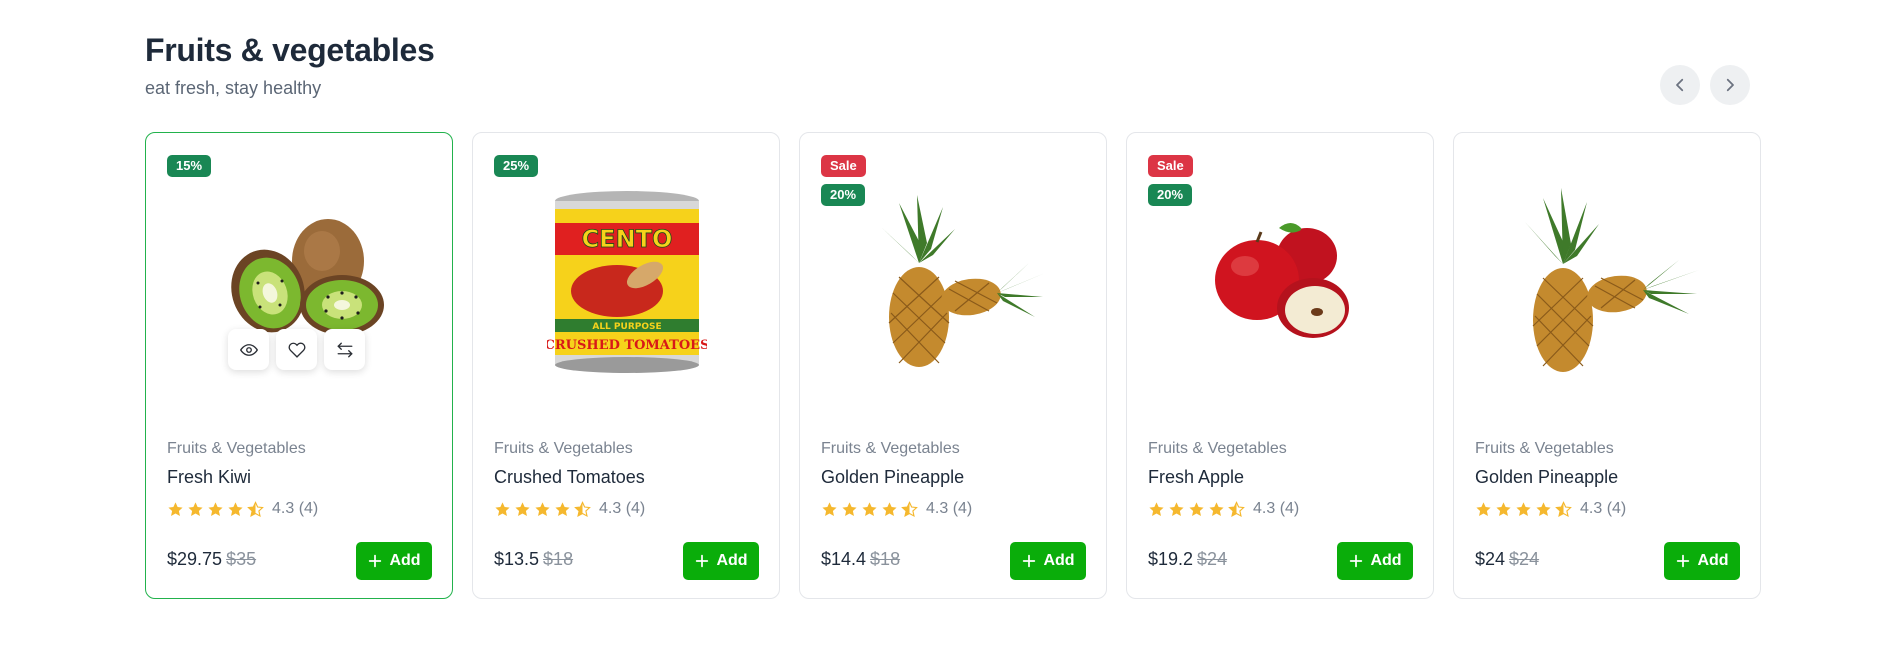 The width and height of the screenshot is (1896, 667). I want to click on heart-icon, so click(296, 350).